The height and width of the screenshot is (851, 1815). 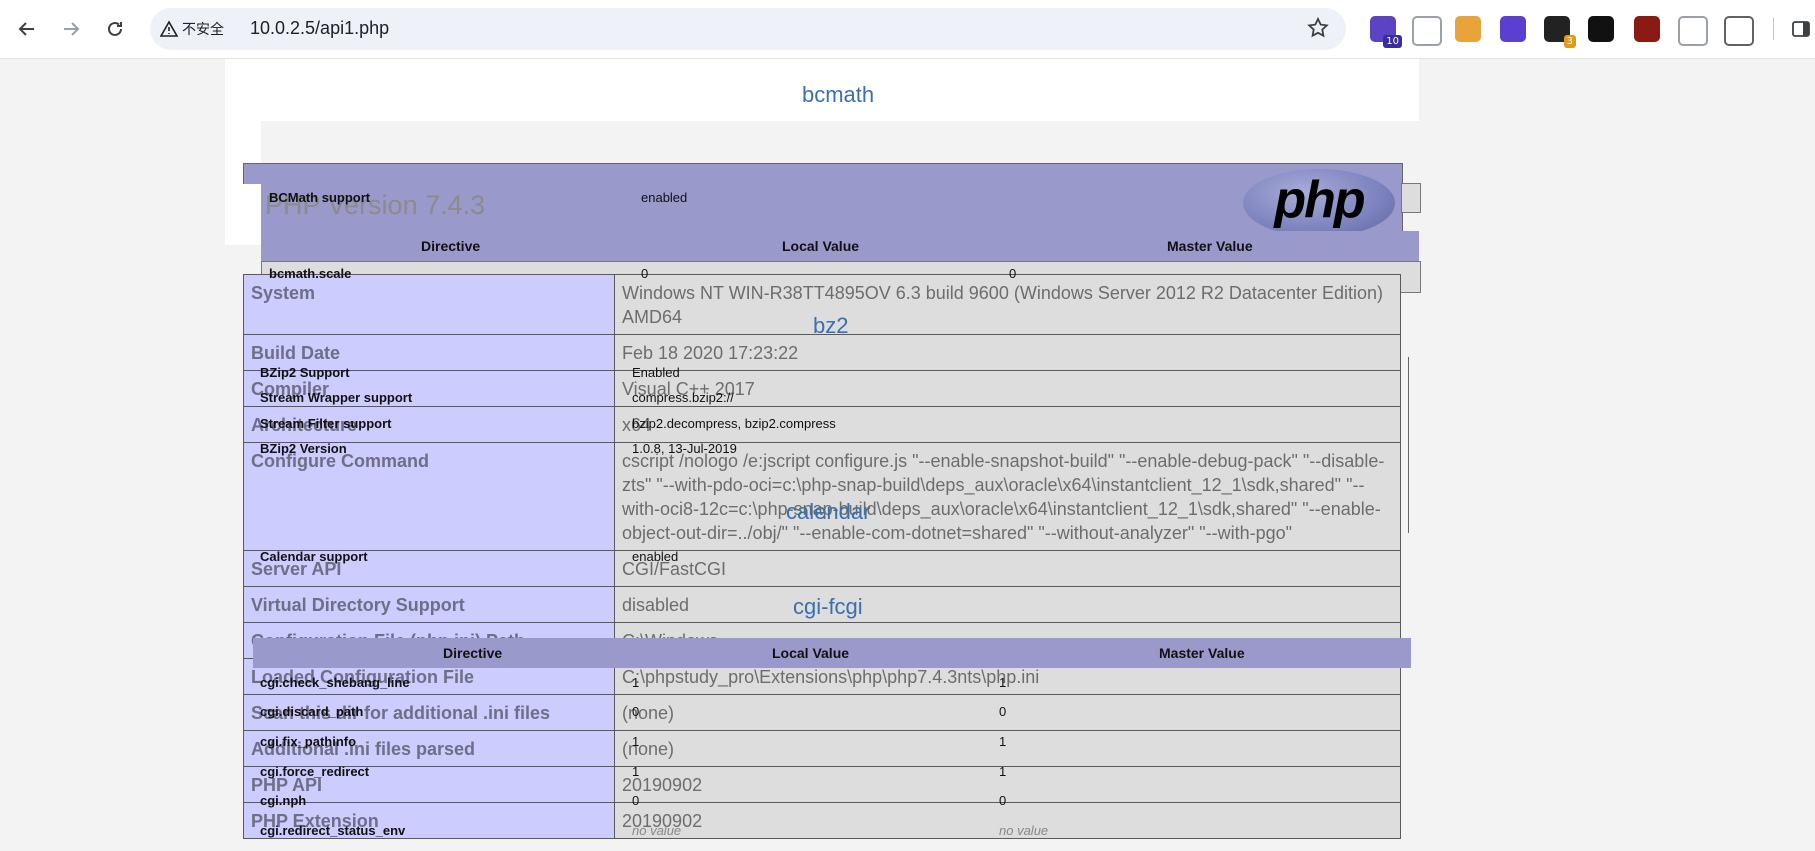 What do you see at coordinates (656, 372) in the screenshot?
I see `bz2-row-value: Enabled` at bounding box center [656, 372].